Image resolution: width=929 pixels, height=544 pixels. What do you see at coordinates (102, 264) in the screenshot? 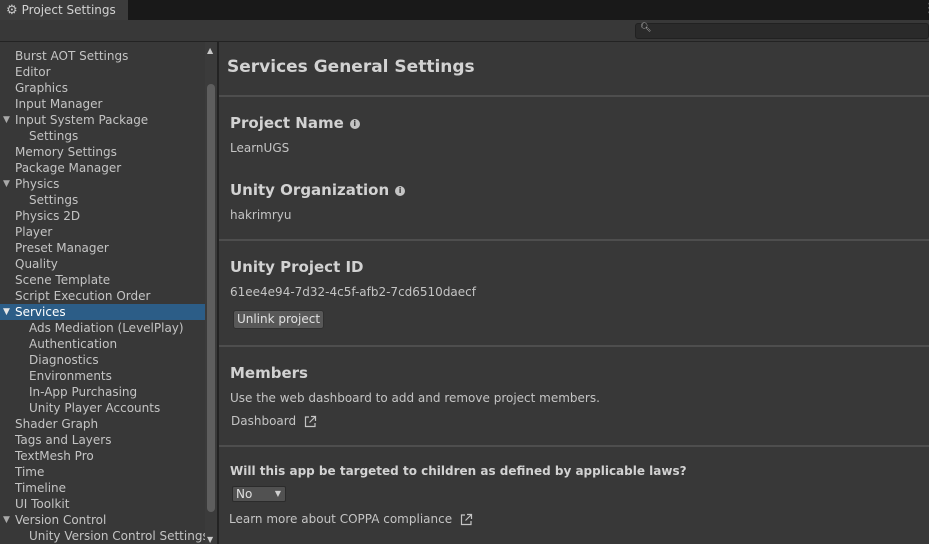
I see `sidebar-item: Quality` at bounding box center [102, 264].